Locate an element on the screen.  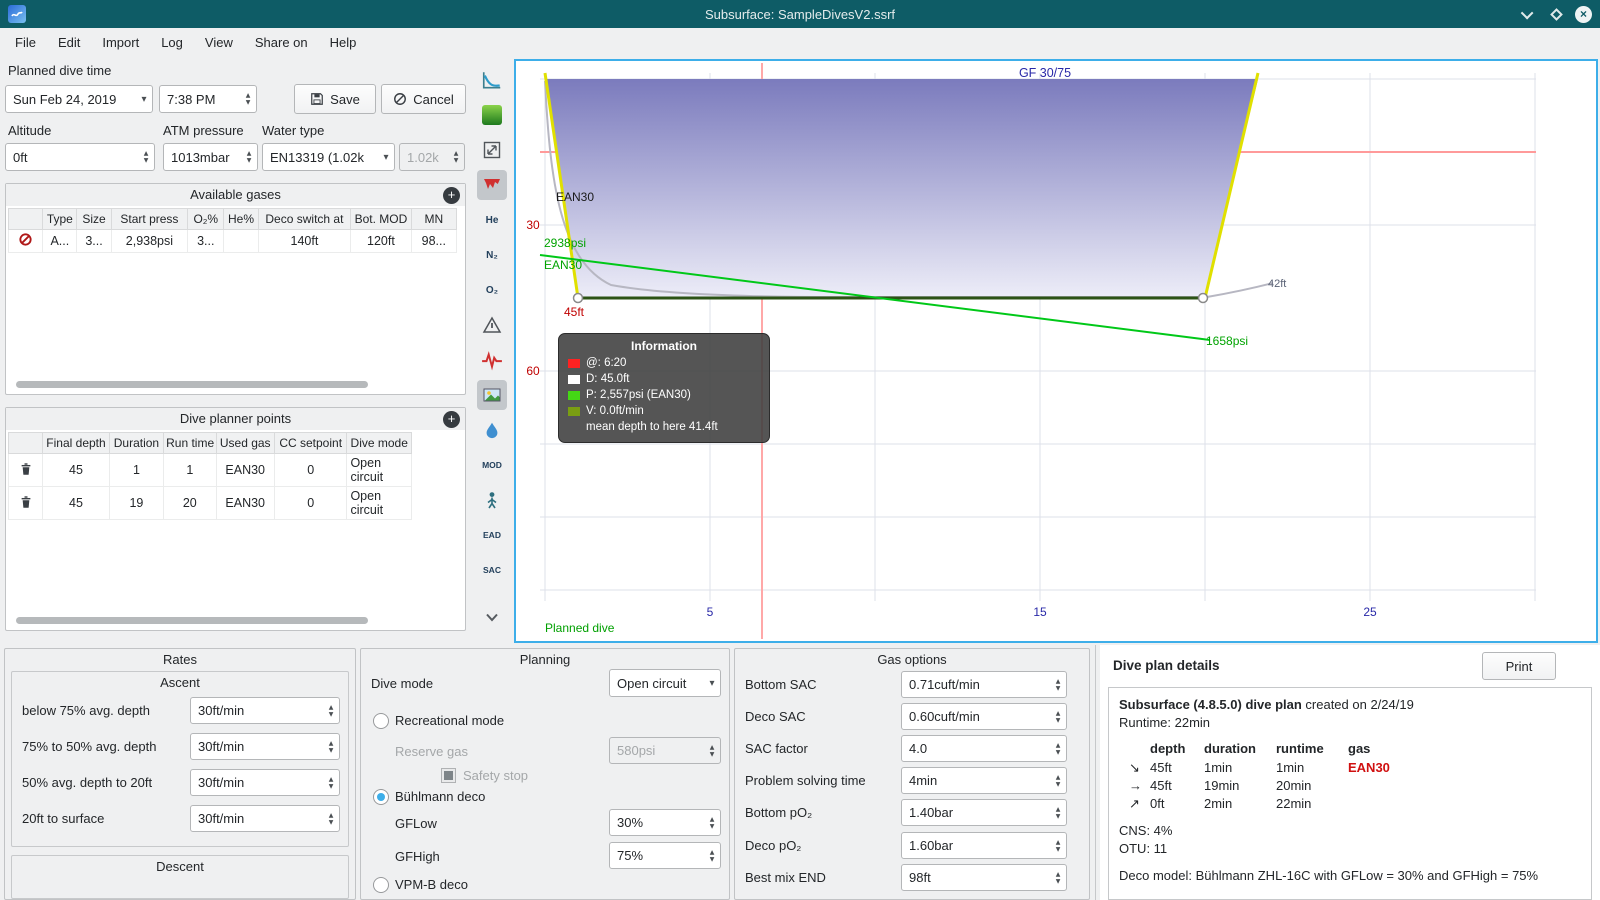
menu-view: View is located at coordinates (219, 42).